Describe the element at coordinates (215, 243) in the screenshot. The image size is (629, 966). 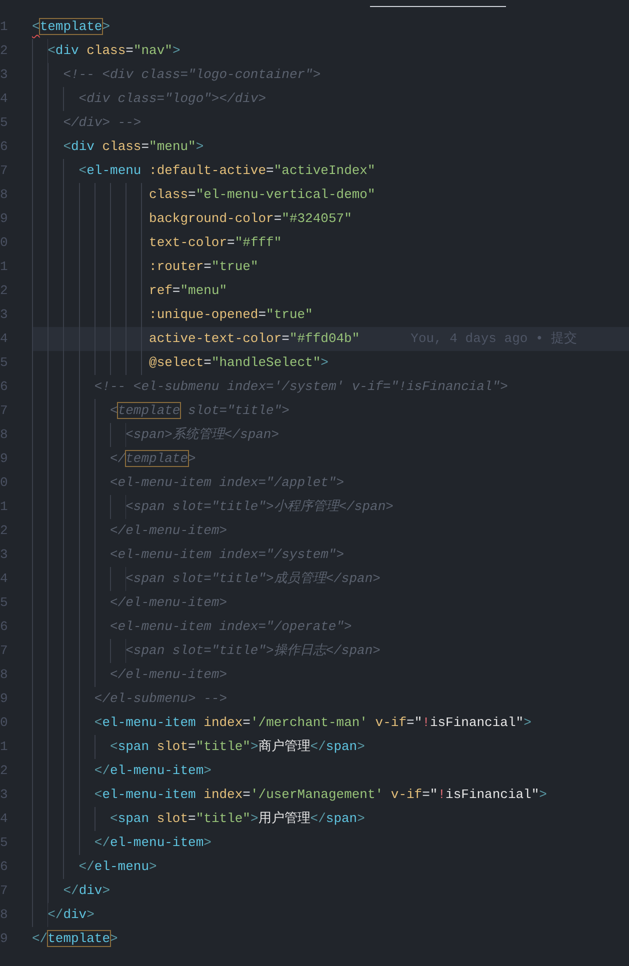
I see `code-line: text-color="#fff"` at that location.